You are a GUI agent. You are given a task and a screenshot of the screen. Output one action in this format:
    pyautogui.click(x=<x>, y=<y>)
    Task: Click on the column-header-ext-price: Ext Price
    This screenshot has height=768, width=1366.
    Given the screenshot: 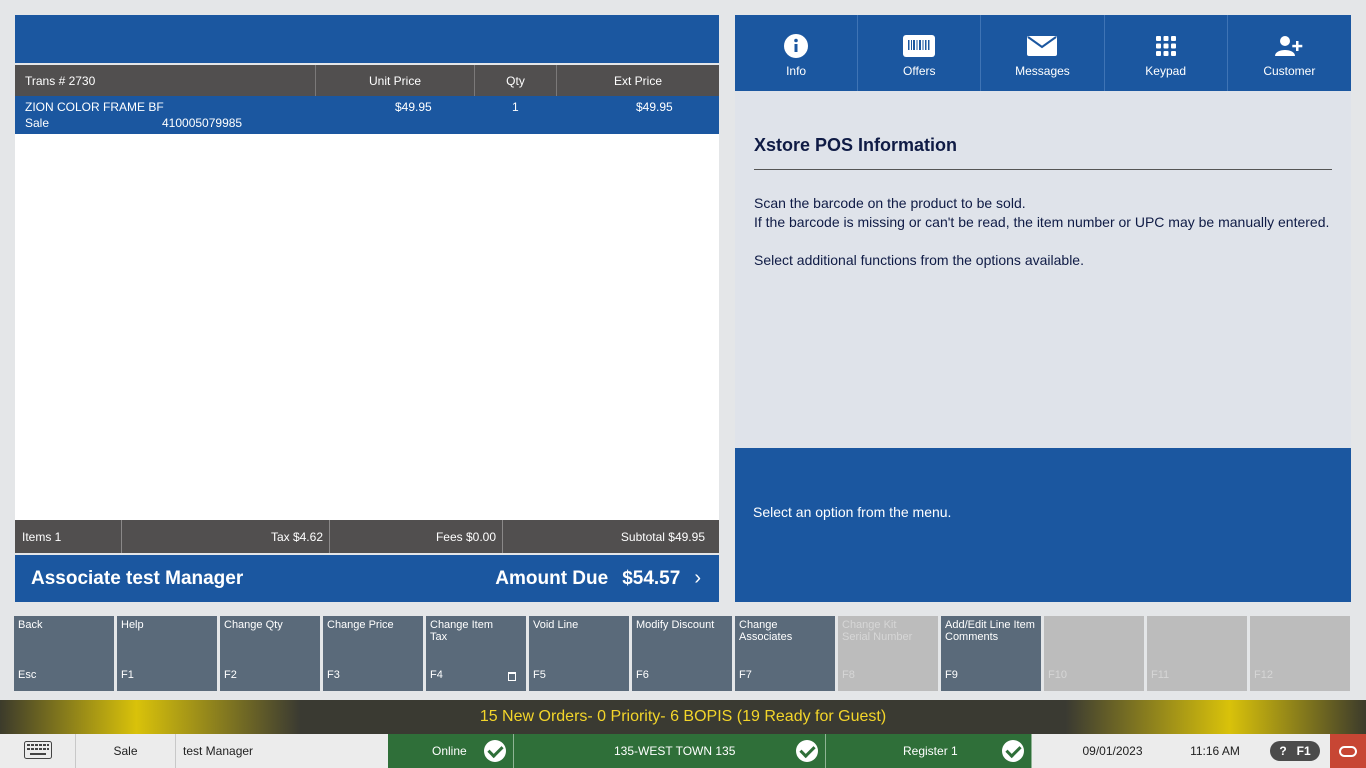 What is the action you would take?
    pyautogui.click(x=637, y=80)
    